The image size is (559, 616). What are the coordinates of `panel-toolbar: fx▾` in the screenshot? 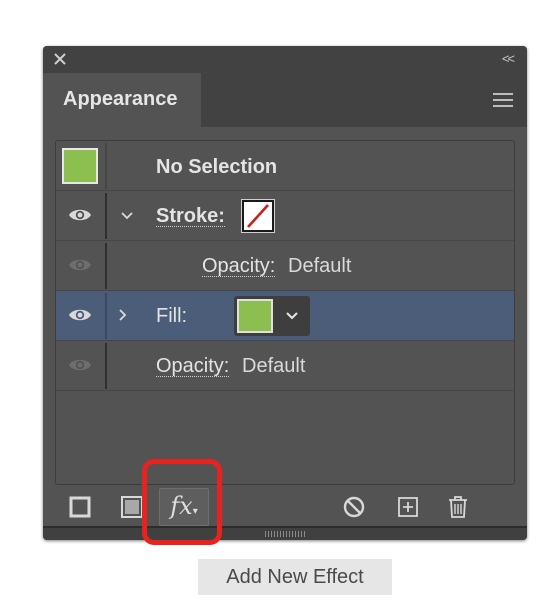 It's located at (285, 508).